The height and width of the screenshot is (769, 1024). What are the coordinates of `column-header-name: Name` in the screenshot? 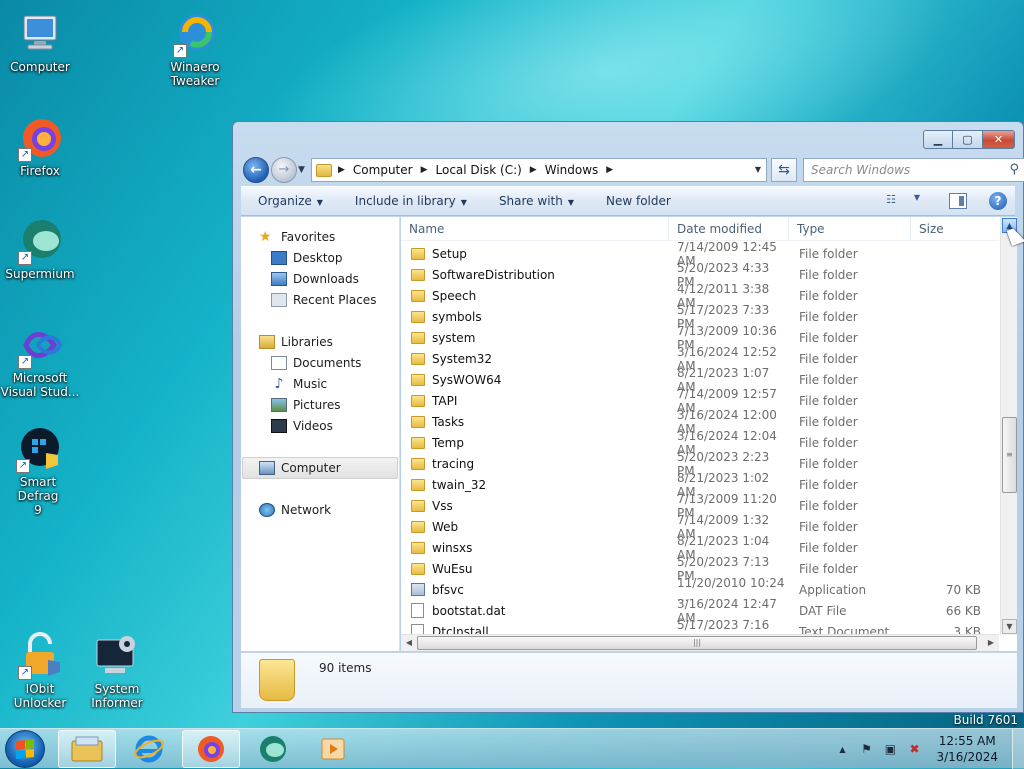 It's located at (535, 228).